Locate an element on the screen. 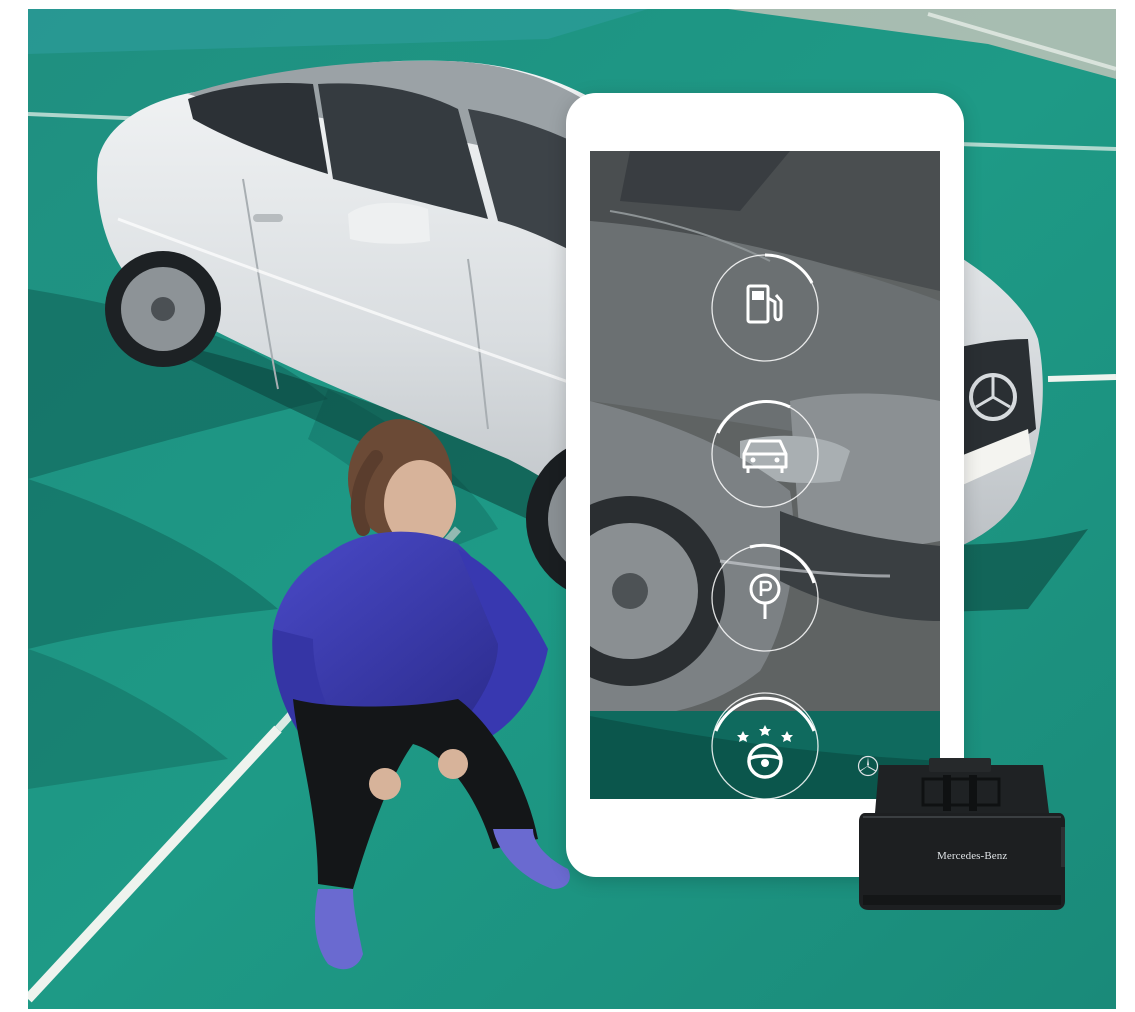  mercedes-star-logo is located at coordinates (868, 766).